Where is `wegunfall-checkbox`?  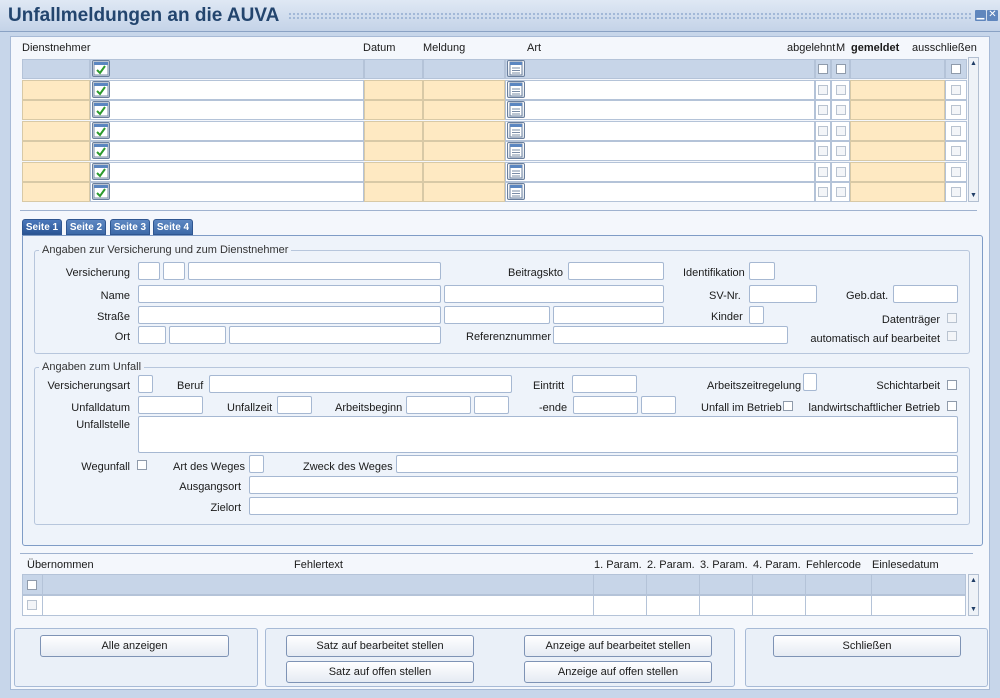
wegunfall-checkbox is located at coordinates (142, 465).